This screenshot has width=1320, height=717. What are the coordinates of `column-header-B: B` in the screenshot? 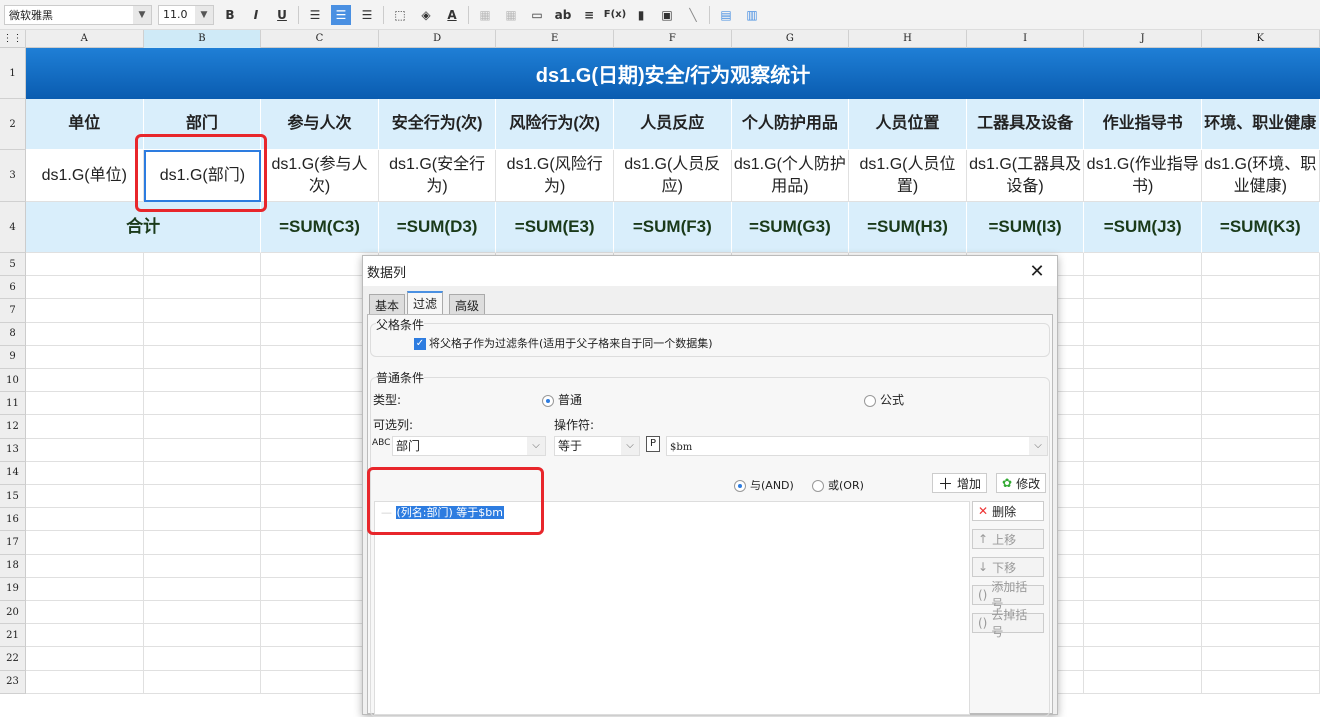 It's located at (202, 39).